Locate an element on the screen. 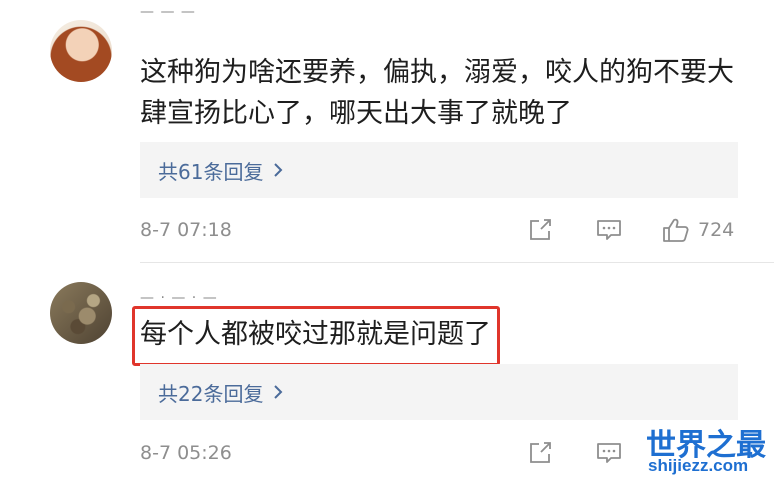 Image resolution: width=774 pixels, height=480 pixels. highlight-box is located at coordinates (316, 336).